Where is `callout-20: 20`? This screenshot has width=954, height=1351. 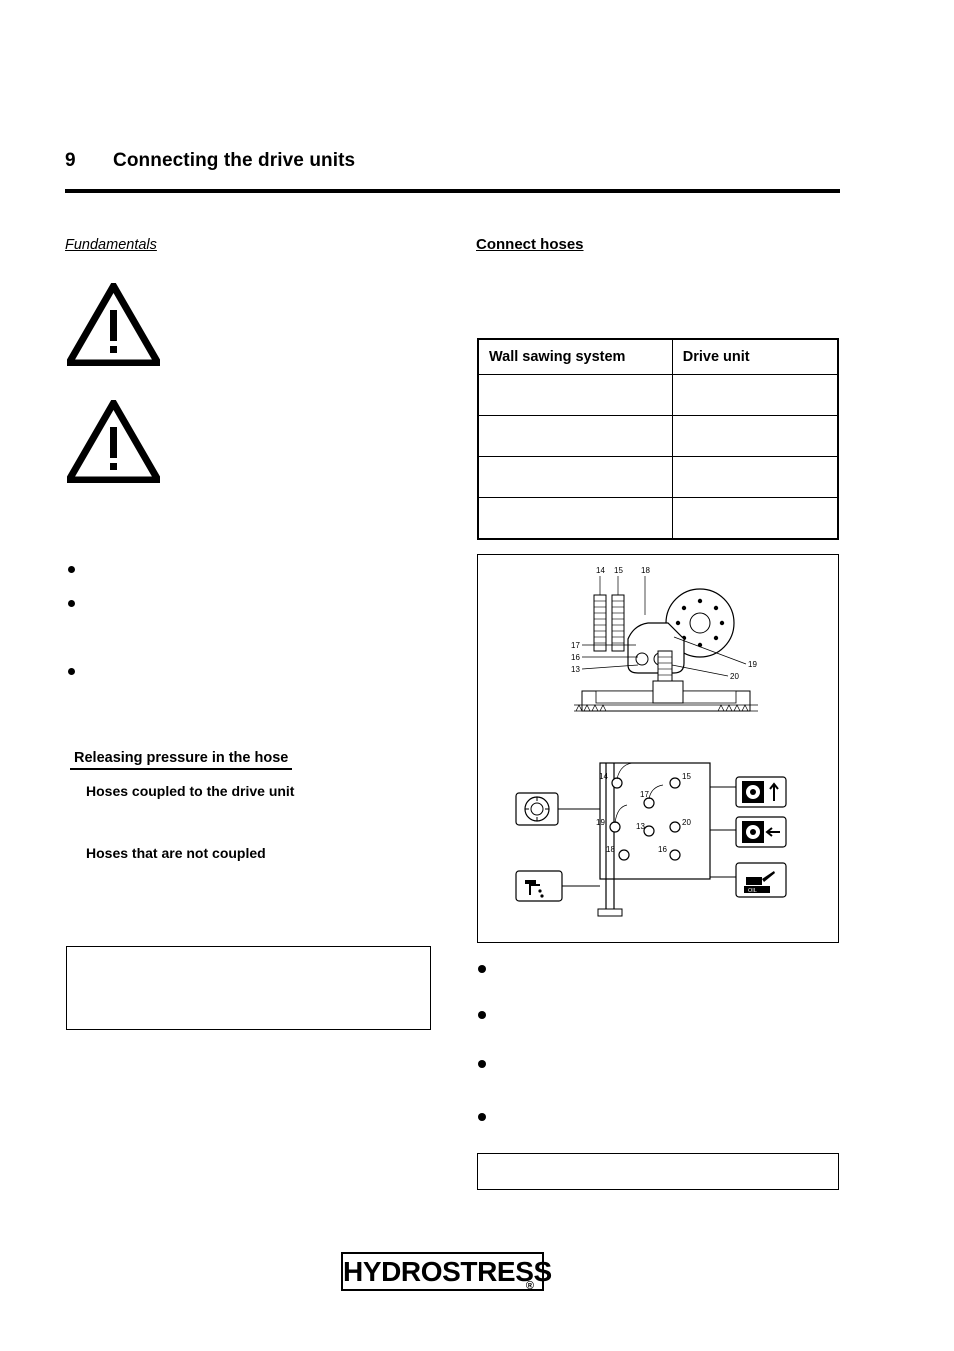
callout-20: 20 is located at coordinates (734, 676).